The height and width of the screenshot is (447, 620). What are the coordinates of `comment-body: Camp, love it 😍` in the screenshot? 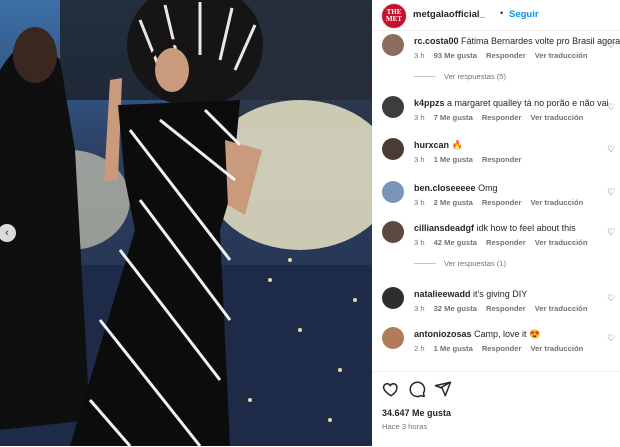 It's located at (507, 334).